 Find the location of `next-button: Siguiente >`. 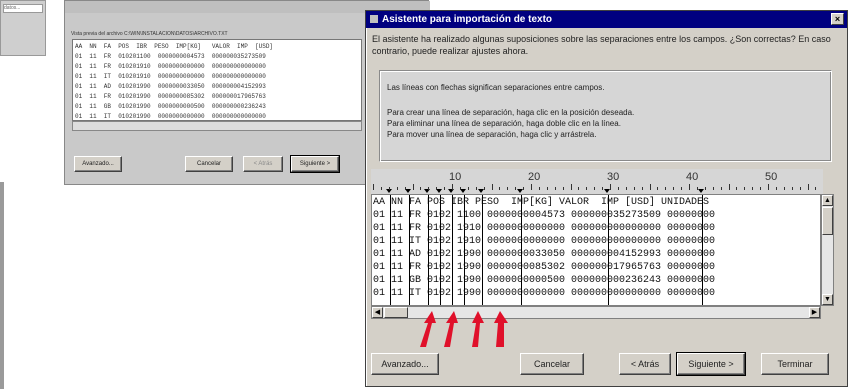

next-button: Siguiente > is located at coordinates (711, 364).